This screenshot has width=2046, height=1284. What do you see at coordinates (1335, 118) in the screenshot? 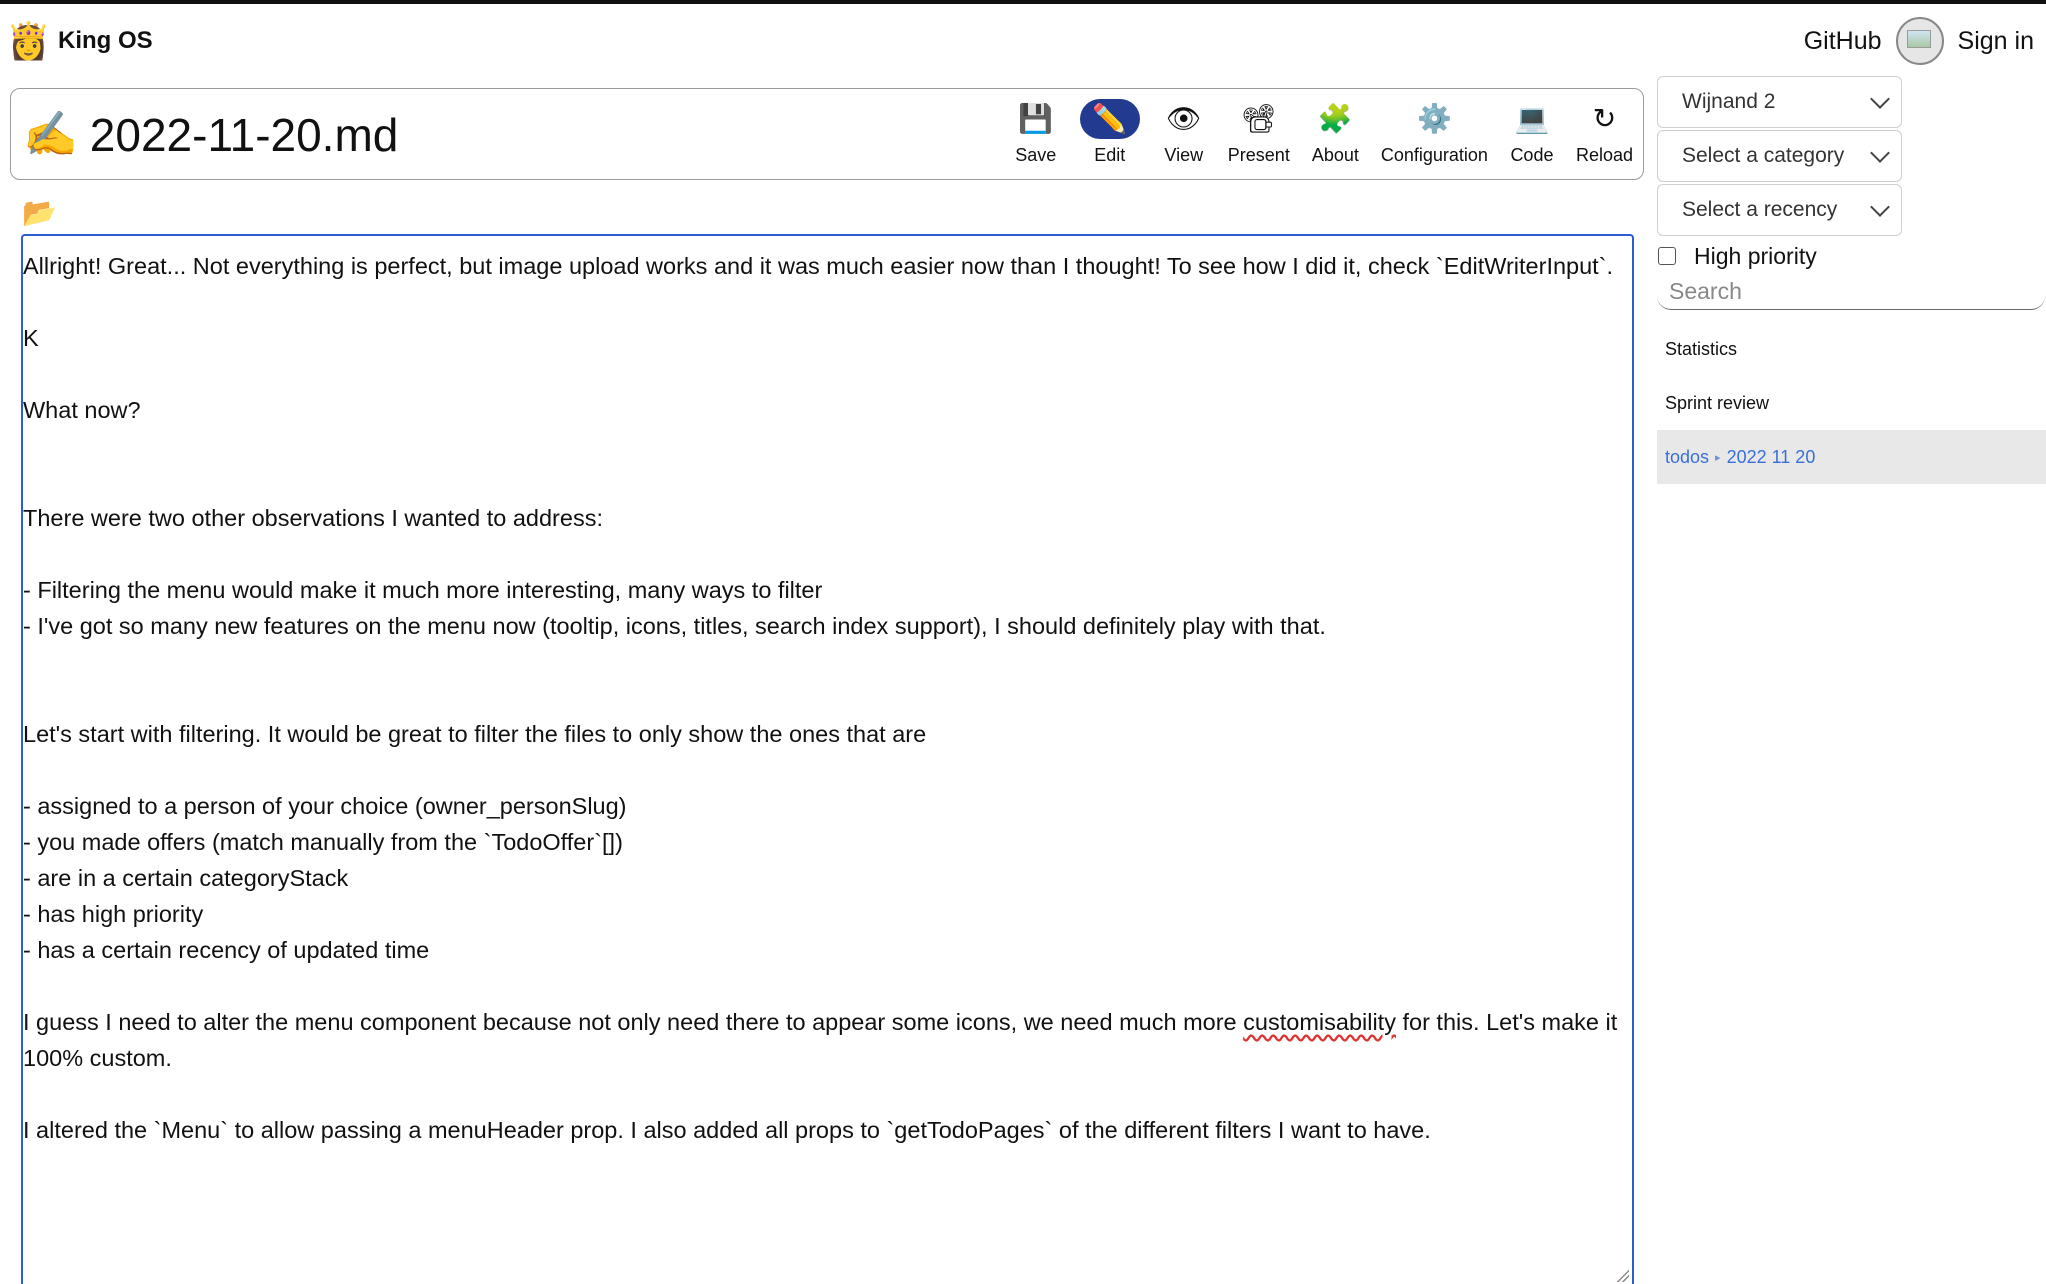
I see `puzzle-icon: 🧩` at bounding box center [1335, 118].